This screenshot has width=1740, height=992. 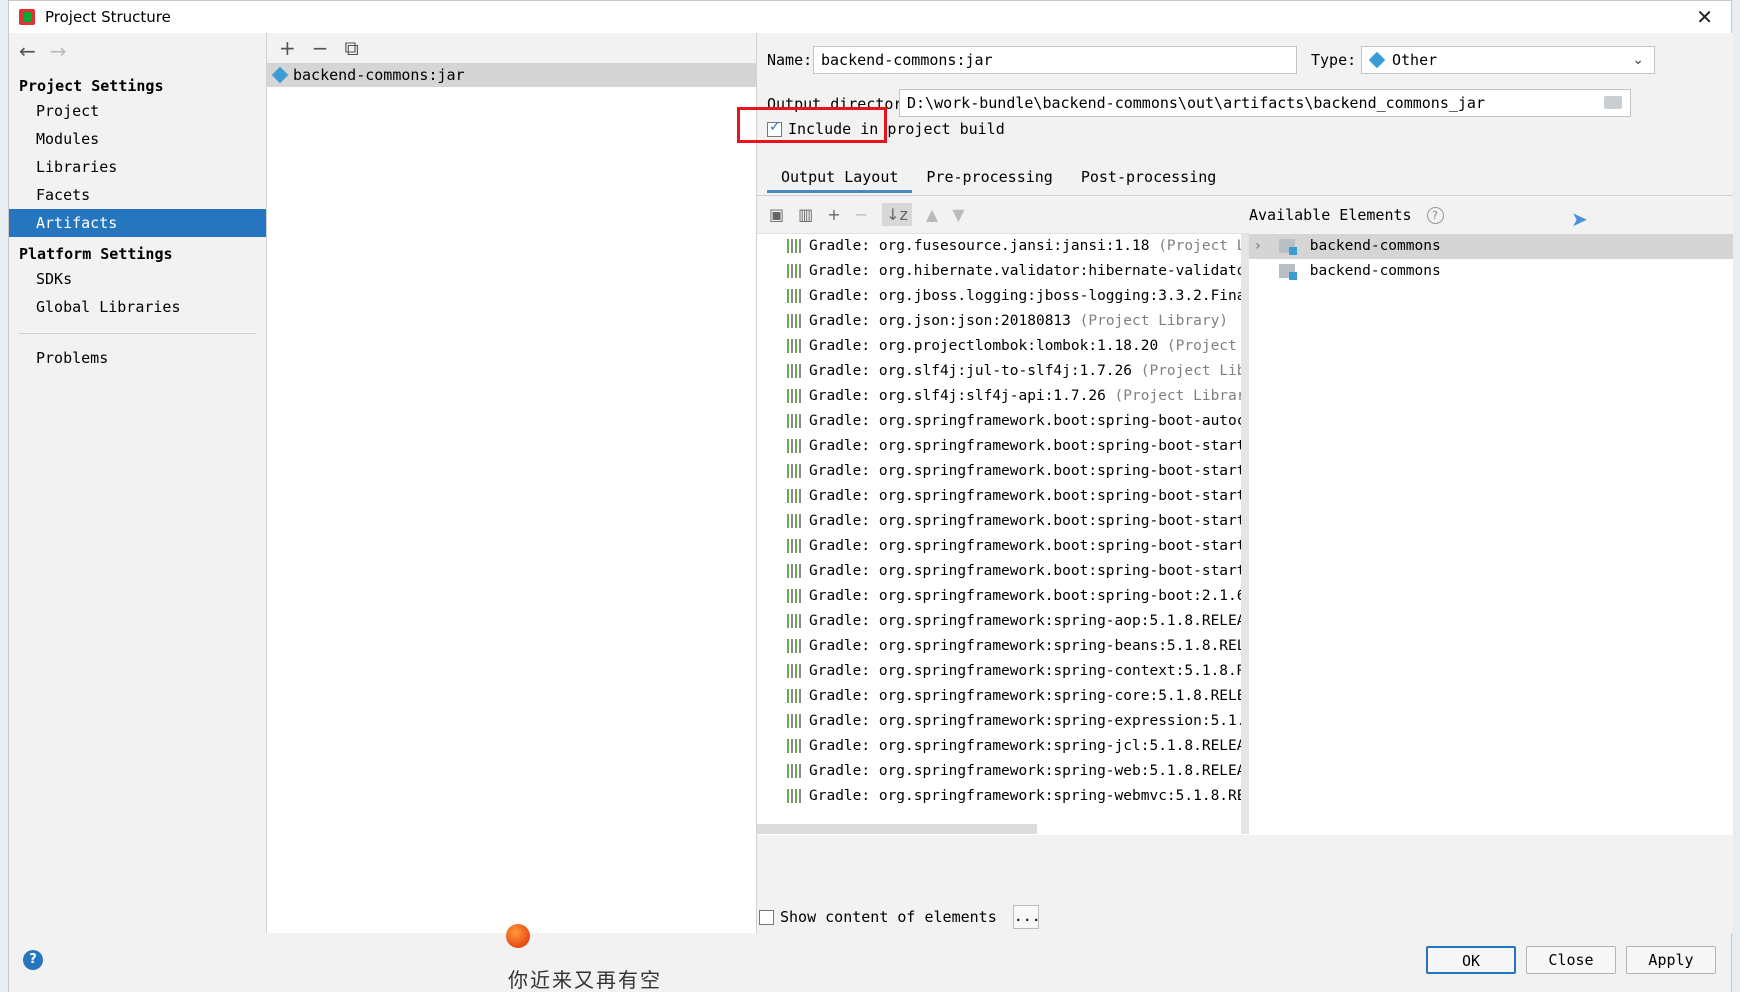 What do you see at coordinates (1508, 60) in the screenshot?
I see `type-select: Other ⌄` at bounding box center [1508, 60].